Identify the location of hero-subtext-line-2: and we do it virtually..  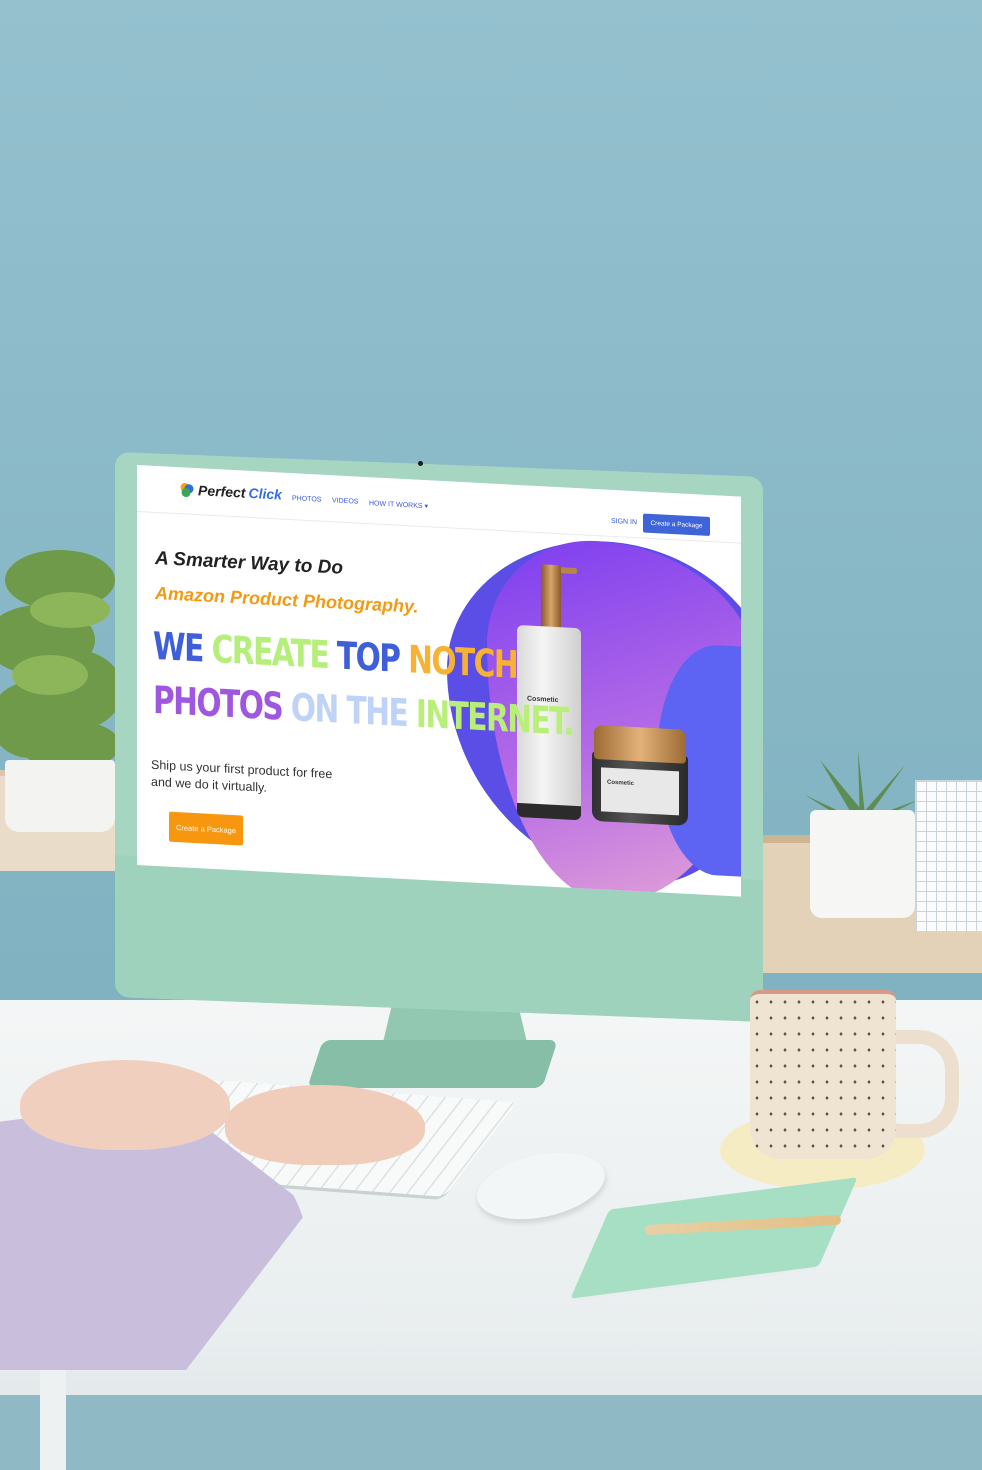
(209, 784).